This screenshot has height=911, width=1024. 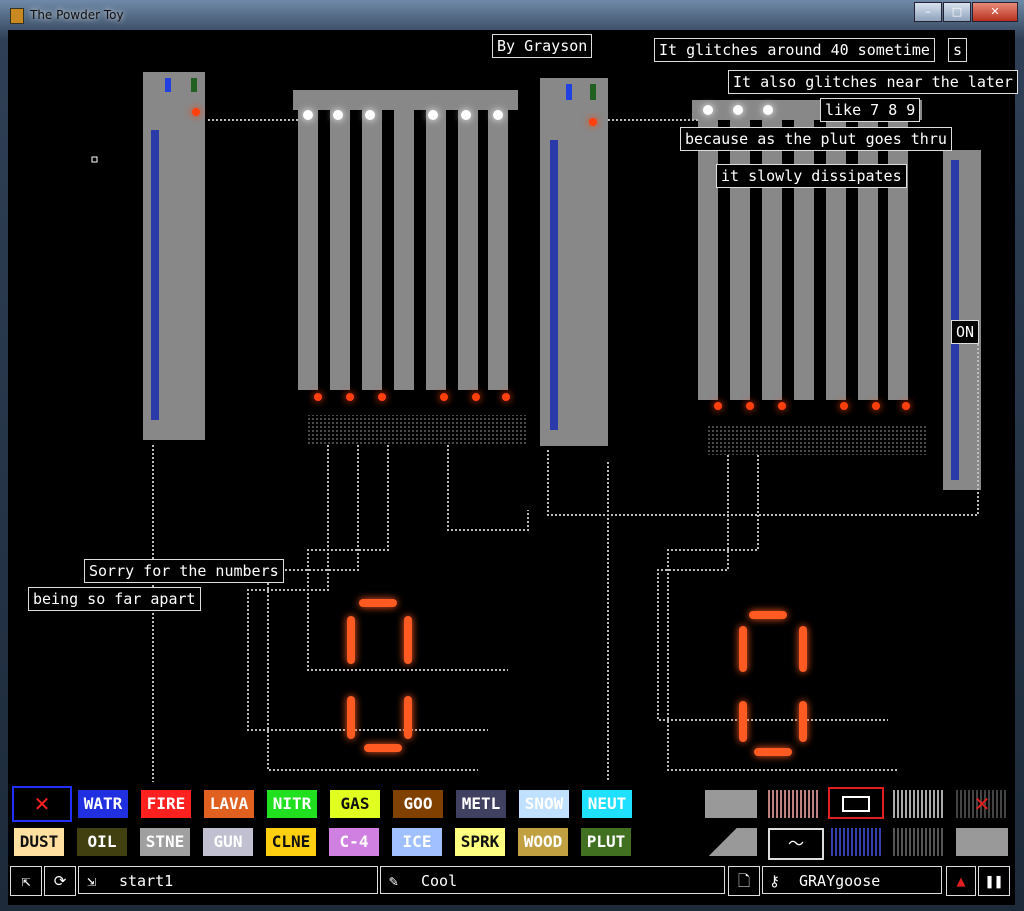 I want to click on bottom-bar: ⇱ ⟳ ⇲ start1 ✎ Cool 🗋 ⚷ GRAYgoose ▲ ❚❚, so click(x=511, y=882).